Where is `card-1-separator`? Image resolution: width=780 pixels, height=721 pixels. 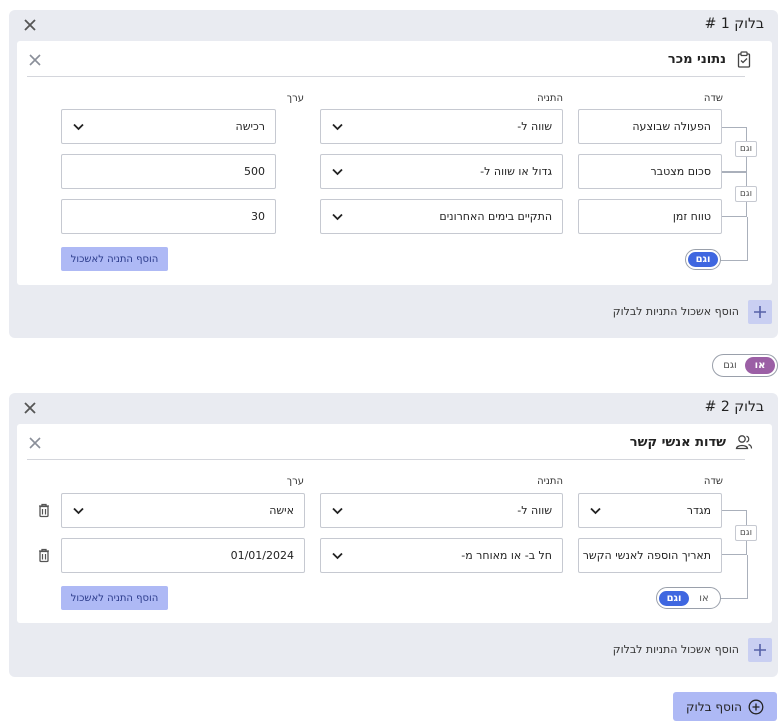 card-1-separator is located at coordinates (386, 76).